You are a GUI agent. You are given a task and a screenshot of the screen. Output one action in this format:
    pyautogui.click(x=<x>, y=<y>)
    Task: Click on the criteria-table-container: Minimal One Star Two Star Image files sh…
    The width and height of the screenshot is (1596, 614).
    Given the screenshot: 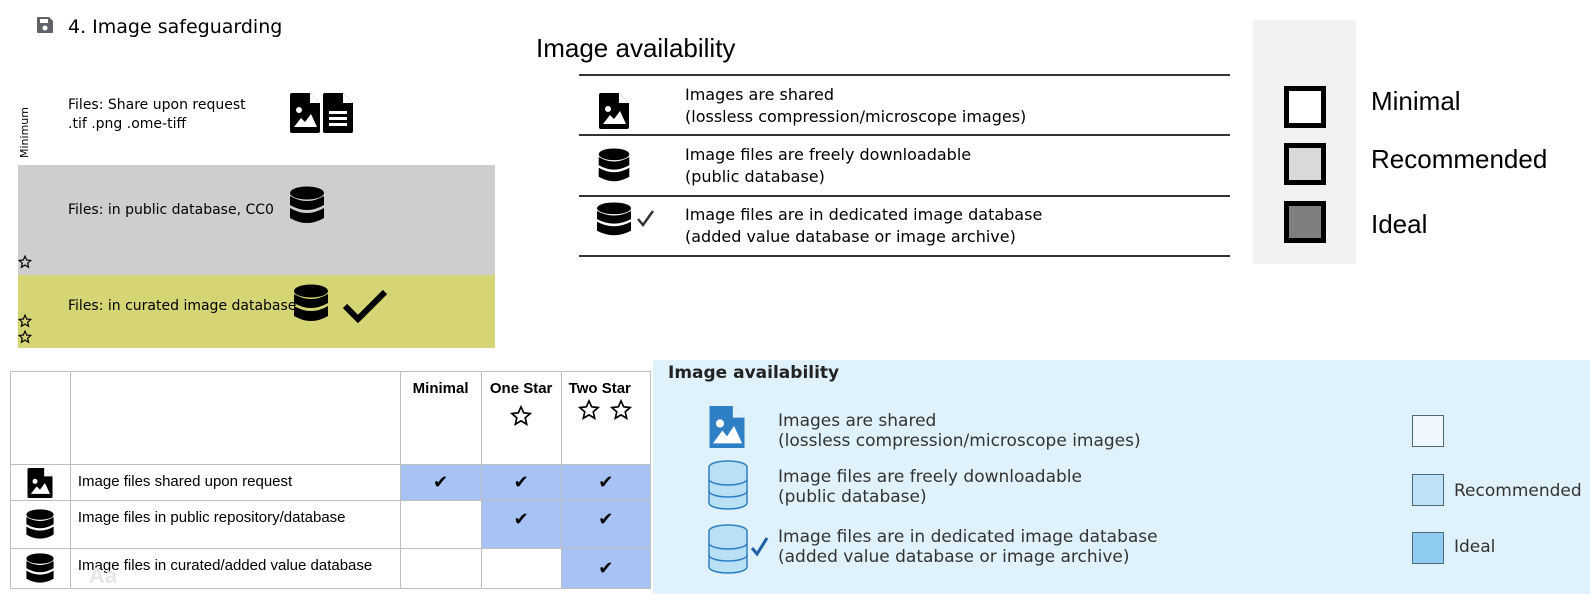 What is the action you would take?
    pyautogui.click(x=330, y=481)
    